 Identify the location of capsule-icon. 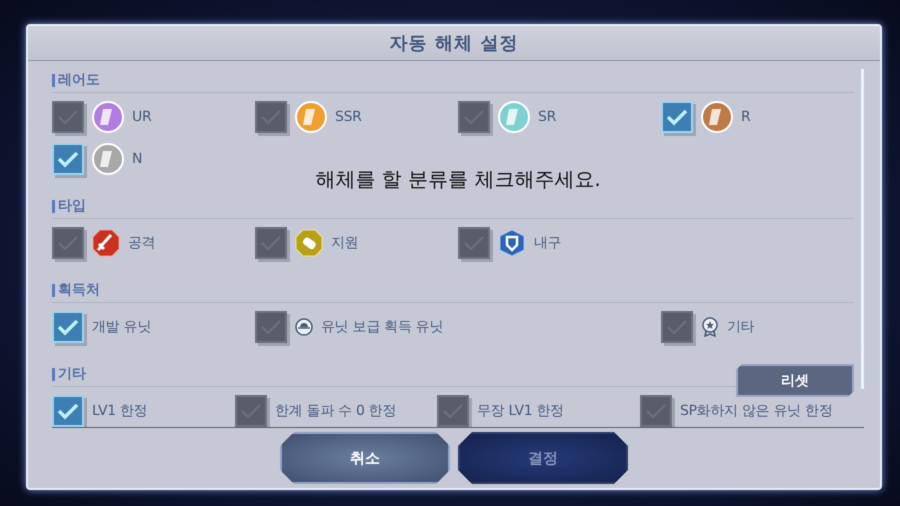
(304, 327).